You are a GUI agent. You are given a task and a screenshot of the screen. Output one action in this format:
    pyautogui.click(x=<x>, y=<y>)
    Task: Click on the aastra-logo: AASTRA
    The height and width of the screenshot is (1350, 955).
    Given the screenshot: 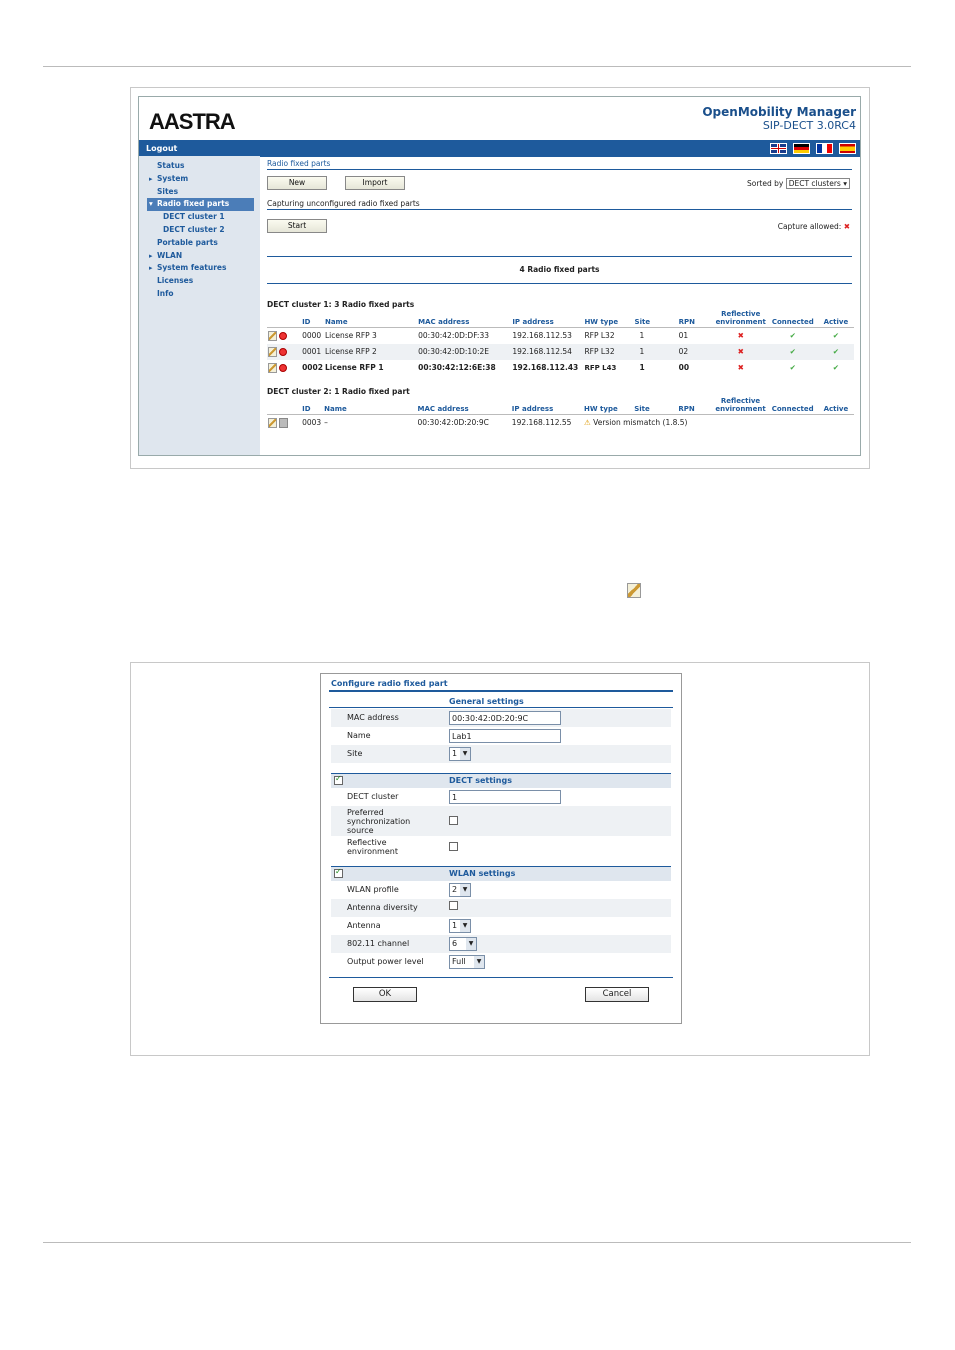 What is the action you would take?
    pyautogui.click(x=192, y=121)
    